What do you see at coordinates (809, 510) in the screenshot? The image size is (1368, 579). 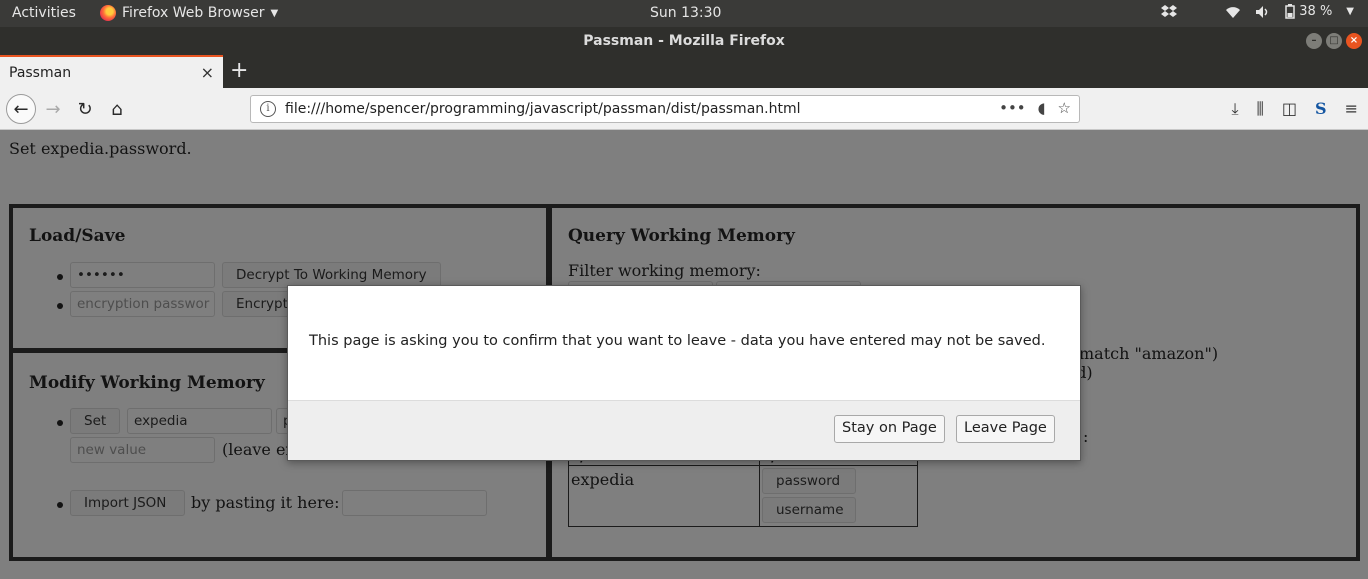 I see `field-username-button: username` at bounding box center [809, 510].